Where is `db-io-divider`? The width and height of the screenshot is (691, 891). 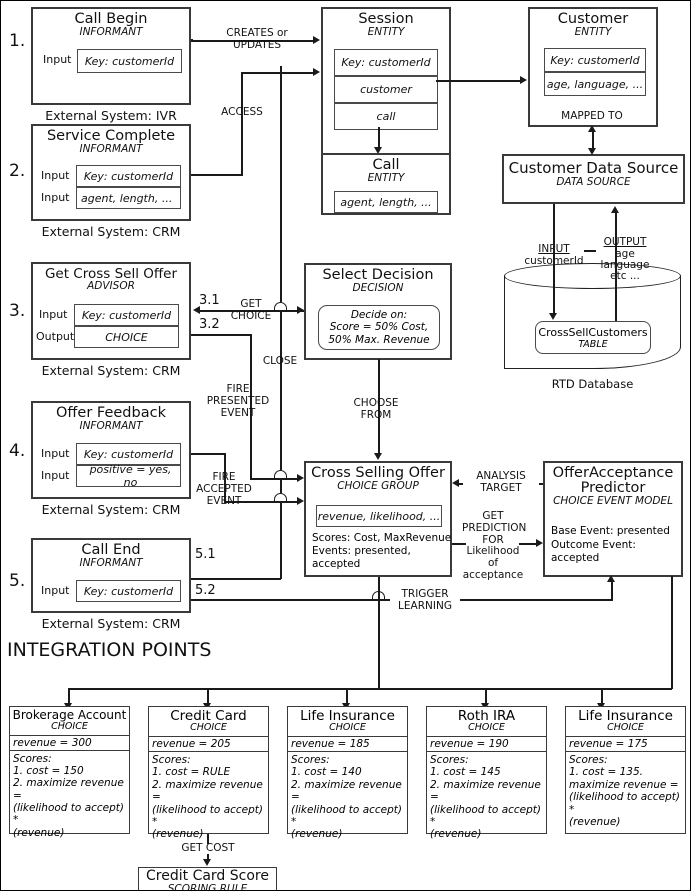
db-io-divider is located at coordinates (590, 251).